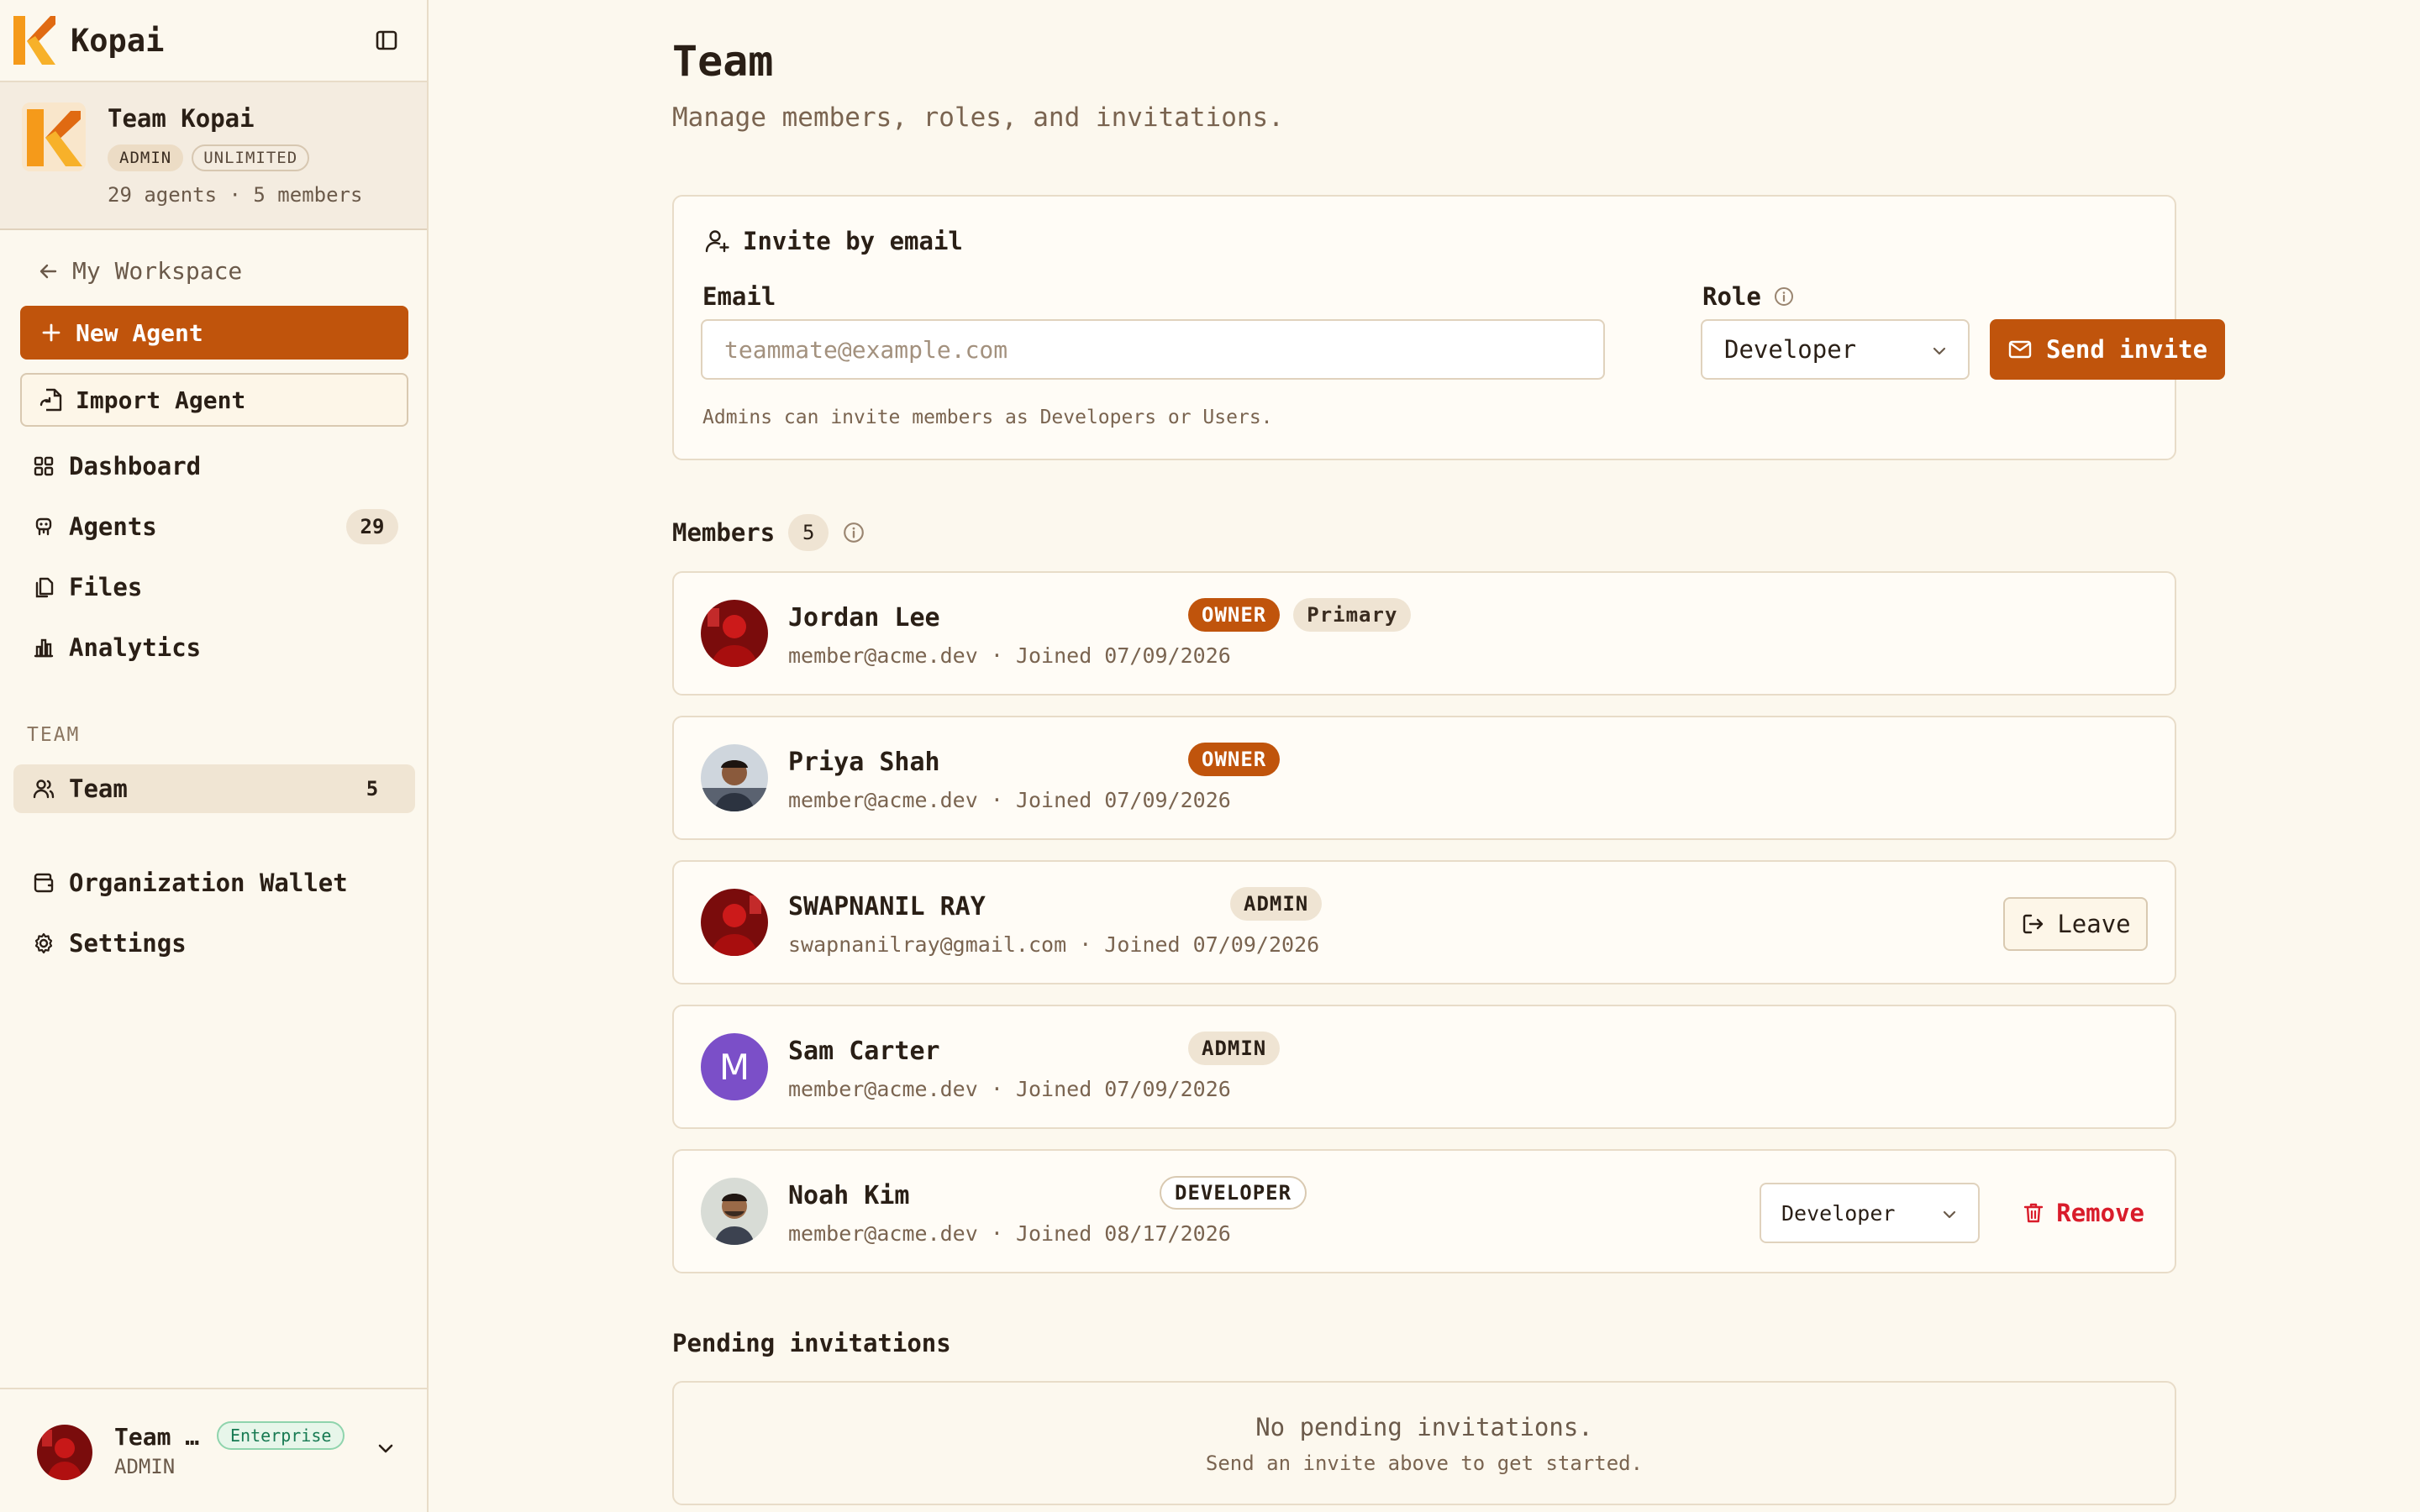 The image size is (2420, 1512). What do you see at coordinates (1352, 615) in the screenshot?
I see `primary-badge: Primary` at bounding box center [1352, 615].